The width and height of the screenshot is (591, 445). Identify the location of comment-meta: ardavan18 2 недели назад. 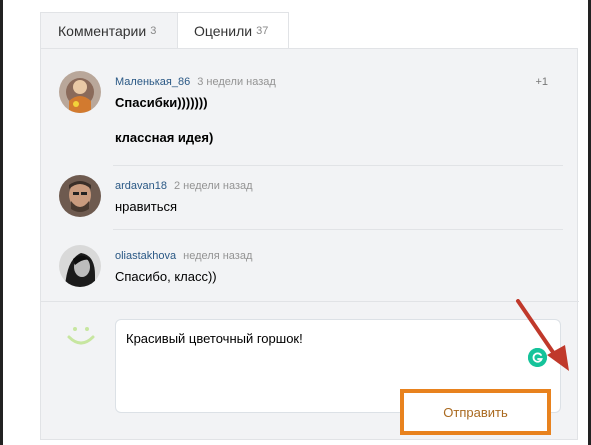
(335, 186).